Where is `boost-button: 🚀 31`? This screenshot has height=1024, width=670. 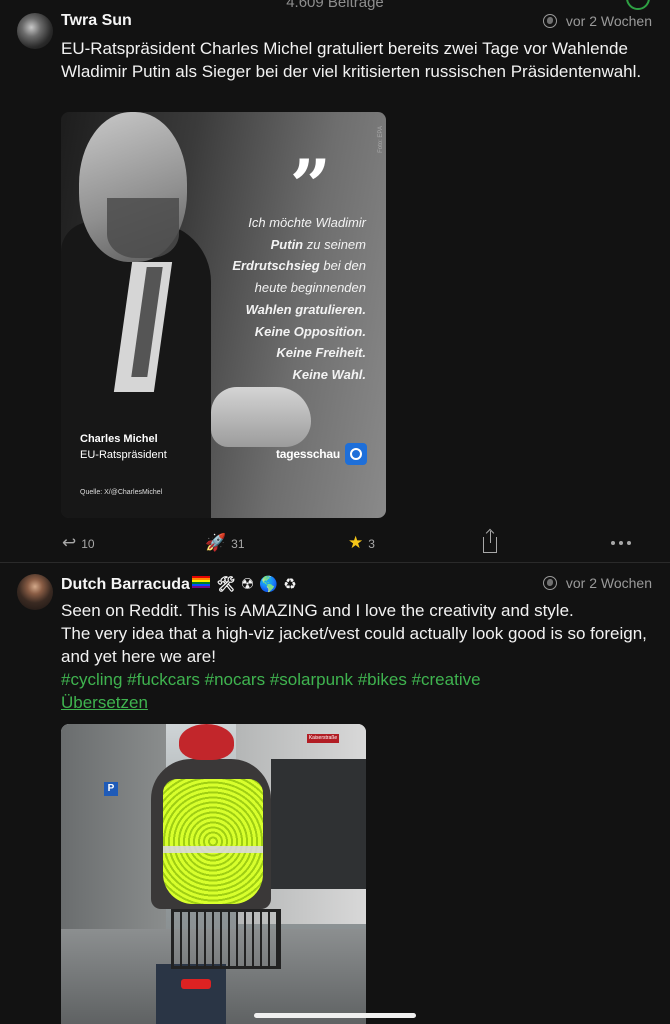
boost-button: 🚀 31 is located at coordinates (225, 543).